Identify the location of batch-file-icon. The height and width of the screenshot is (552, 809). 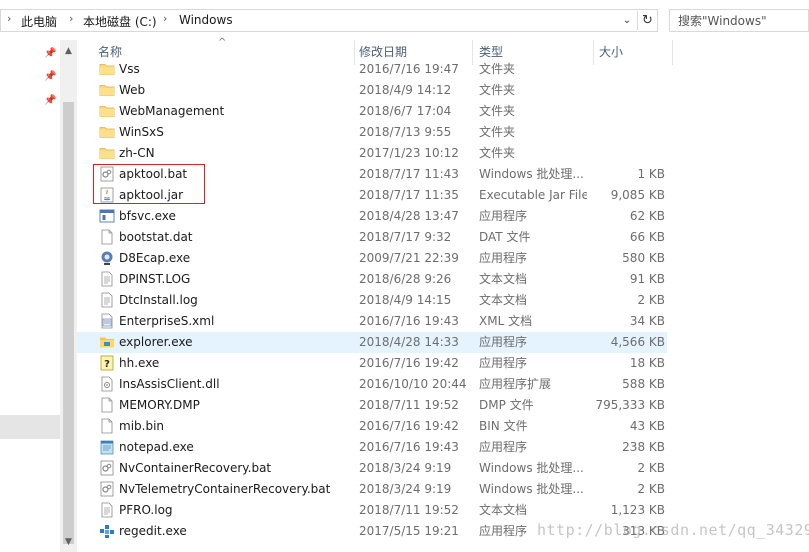
(107, 468).